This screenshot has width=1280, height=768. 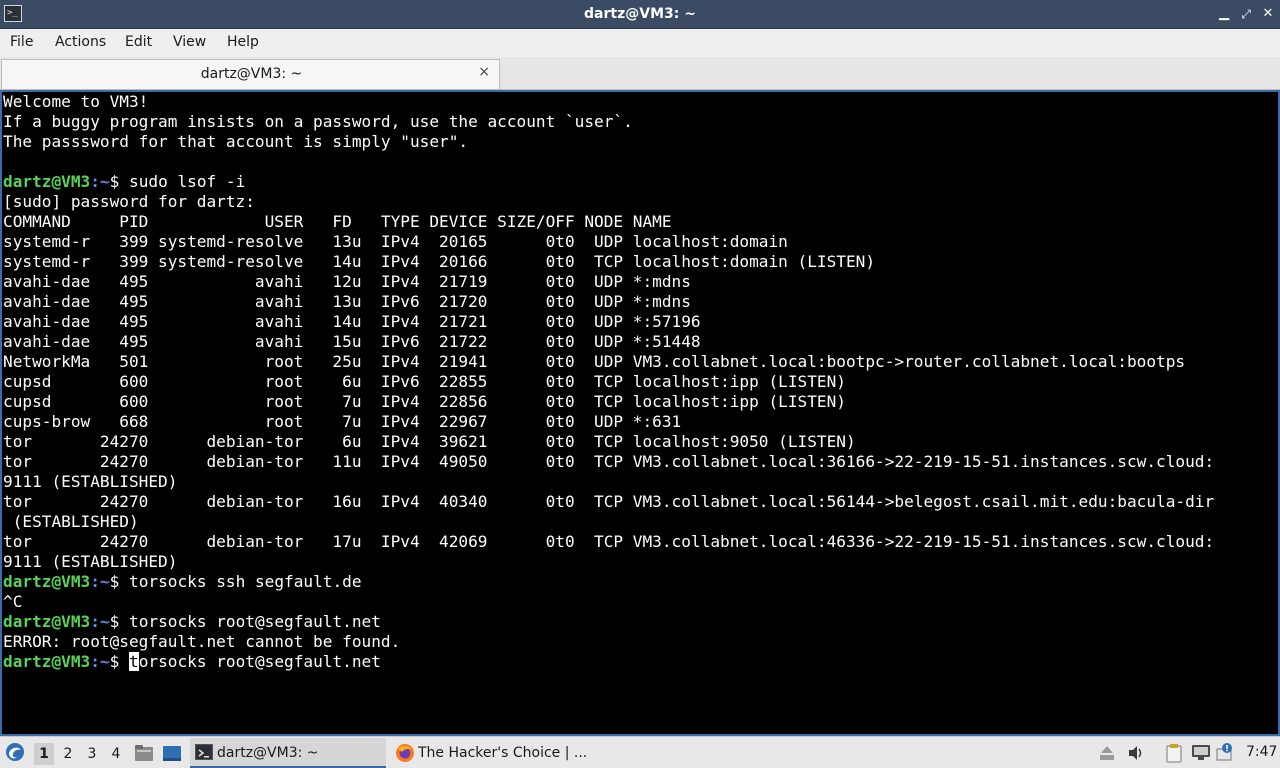 What do you see at coordinates (68, 754) in the screenshot?
I see `workspace-2: 2` at bounding box center [68, 754].